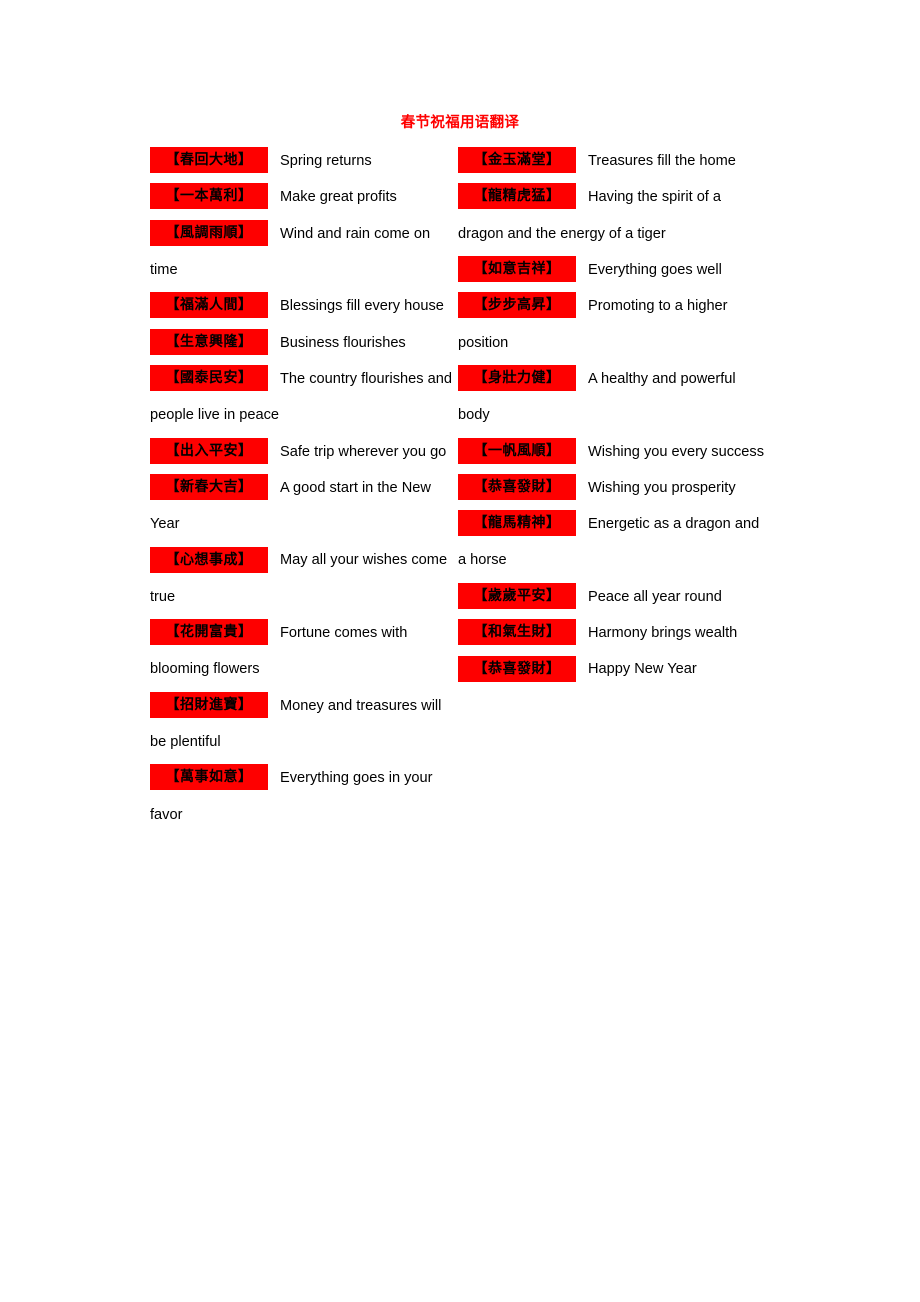 The width and height of the screenshot is (920, 1302). Describe the element at coordinates (209, 232) in the screenshot. I see `phrase-banner-image: 【風調雨順】` at that location.